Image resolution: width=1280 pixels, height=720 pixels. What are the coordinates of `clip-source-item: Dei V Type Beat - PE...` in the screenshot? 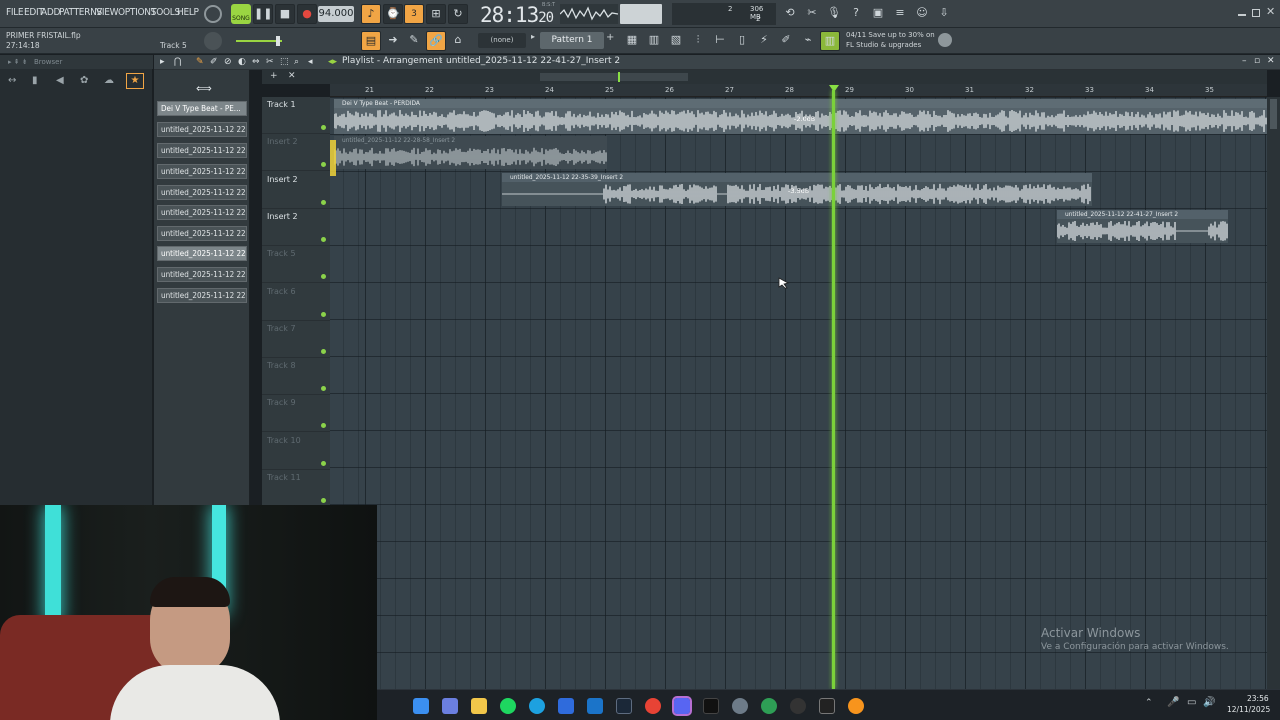 It's located at (202, 108).